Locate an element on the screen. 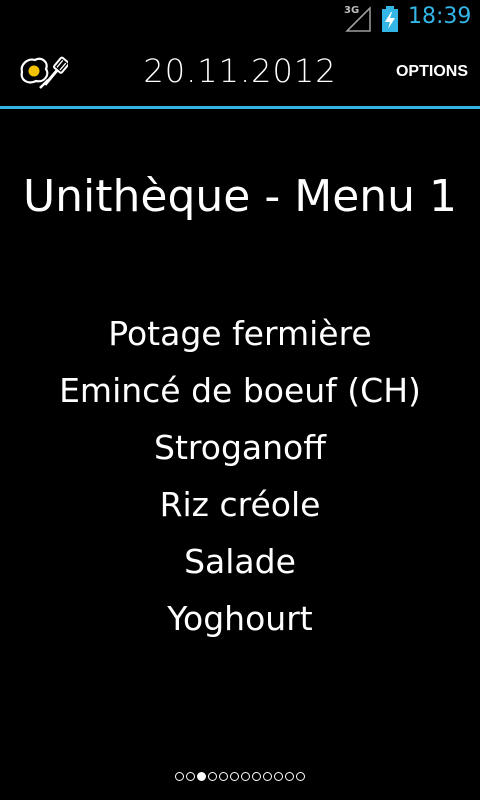 This screenshot has width=480, height=800. action-bar-divider is located at coordinates (240, 107).